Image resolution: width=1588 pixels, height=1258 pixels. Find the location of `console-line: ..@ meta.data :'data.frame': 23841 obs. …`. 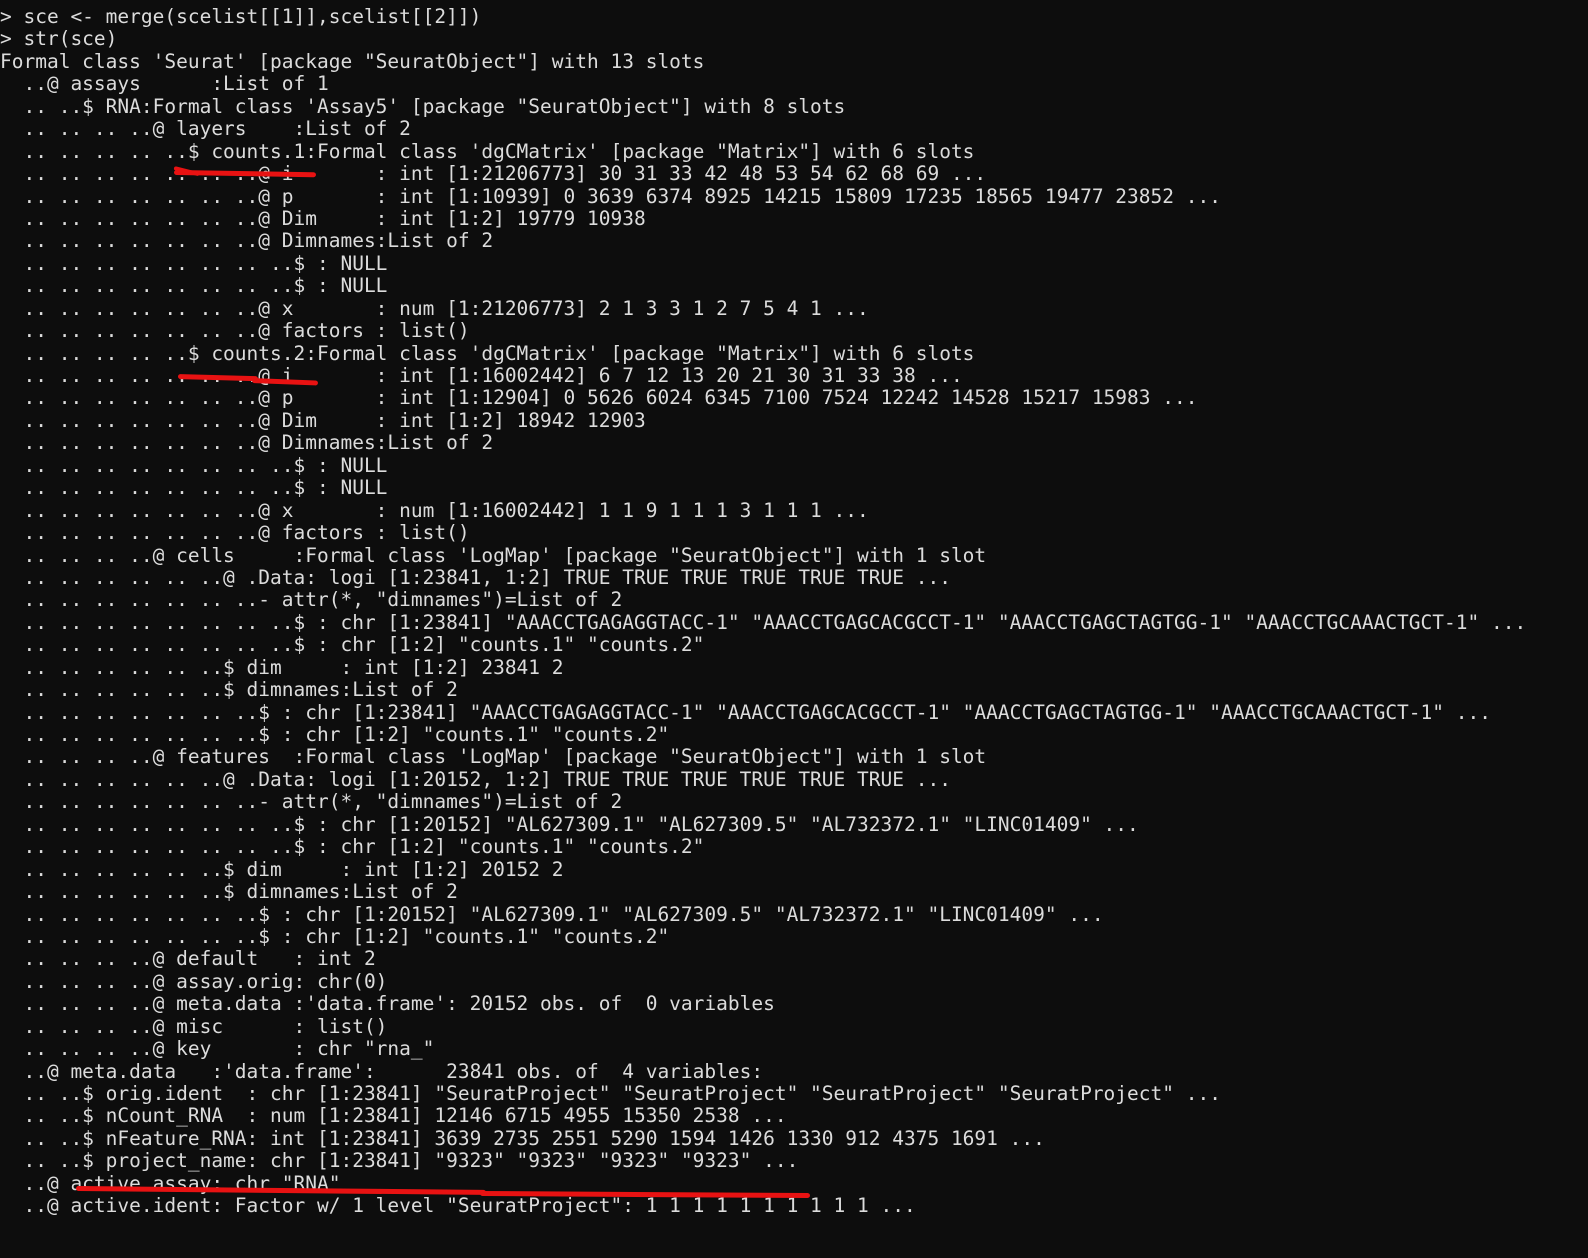

console-line: ..@ meta.data :'data.frame': 23841 obs. … is located at coordinates (382, 1071).